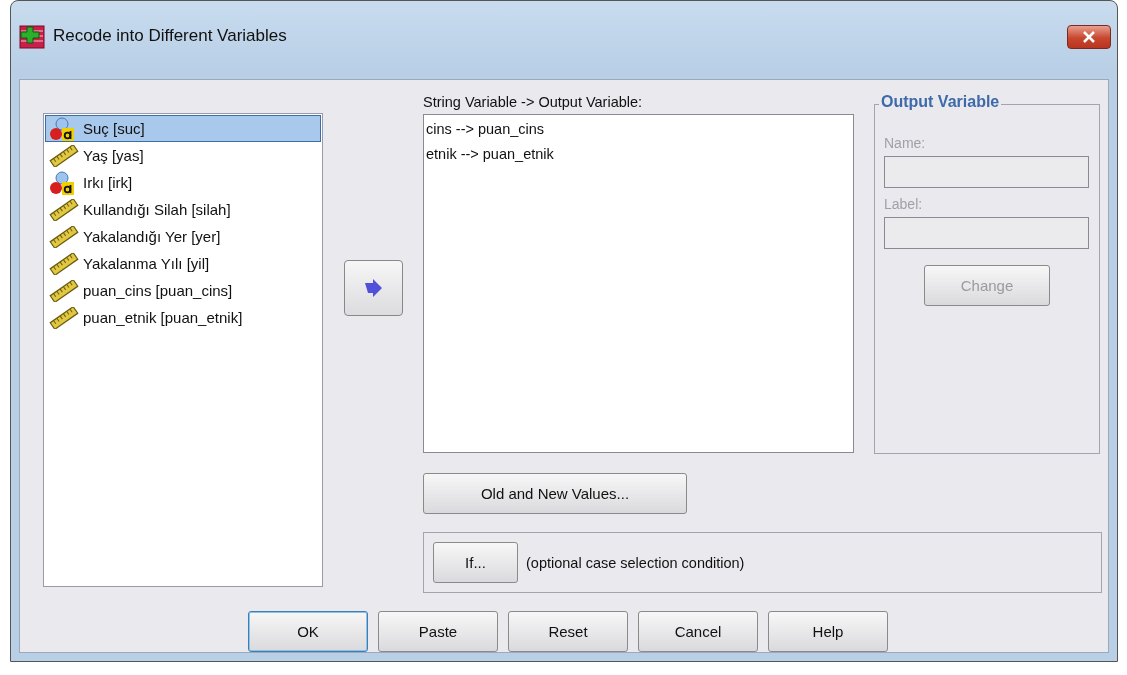  Describe the element at coordinates (183, 128) in the screenshot. I see `variable-item: Suç [suc]` at that location.